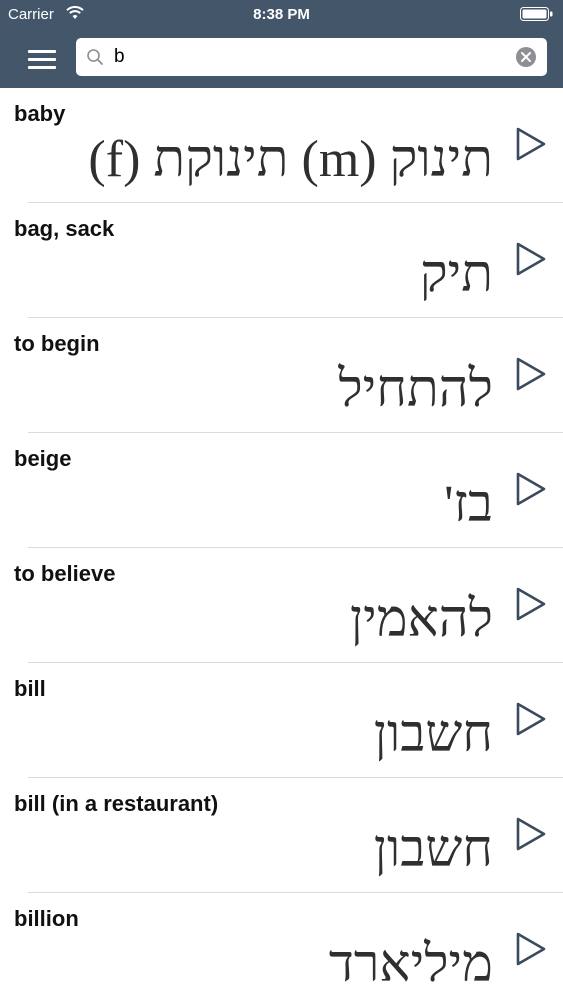  Describe the element at coordinates (281, 375) in the screenshot. I see `word-row: to begin להתחיל` at that location.